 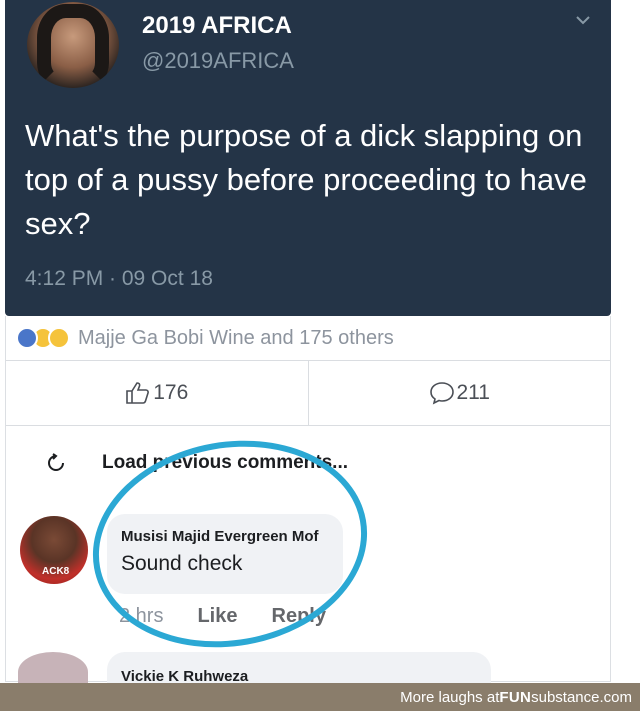 I want to click on thumbs-up-icon, so click(x=138, y=393).